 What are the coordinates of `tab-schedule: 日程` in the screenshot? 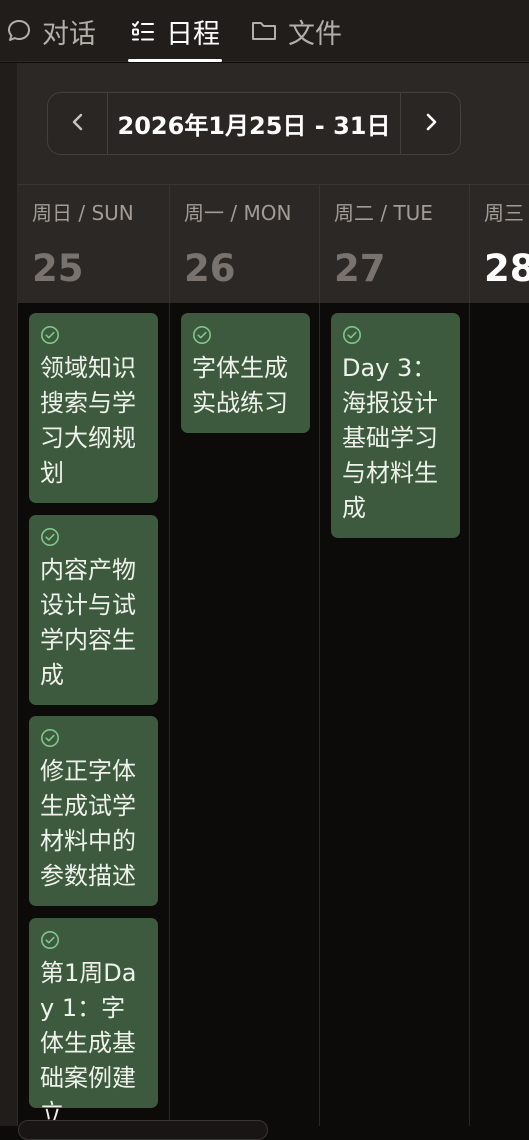 It's located at (175, 31).